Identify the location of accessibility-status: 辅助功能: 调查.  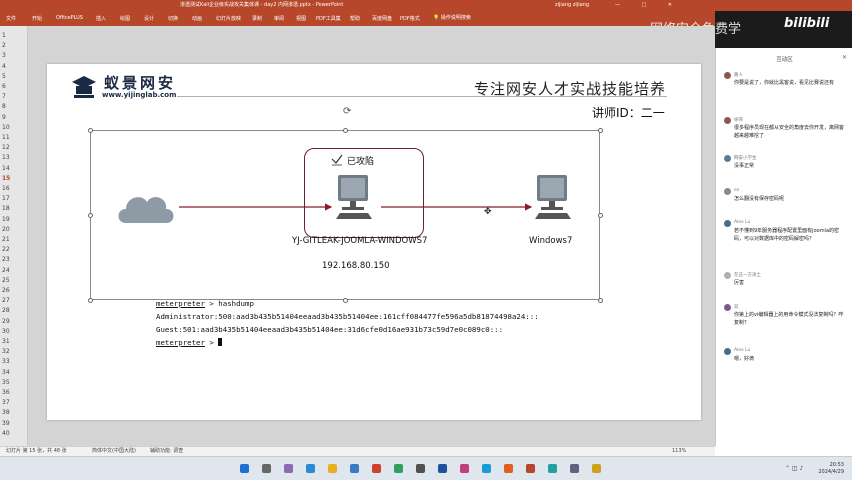
(166, 451).